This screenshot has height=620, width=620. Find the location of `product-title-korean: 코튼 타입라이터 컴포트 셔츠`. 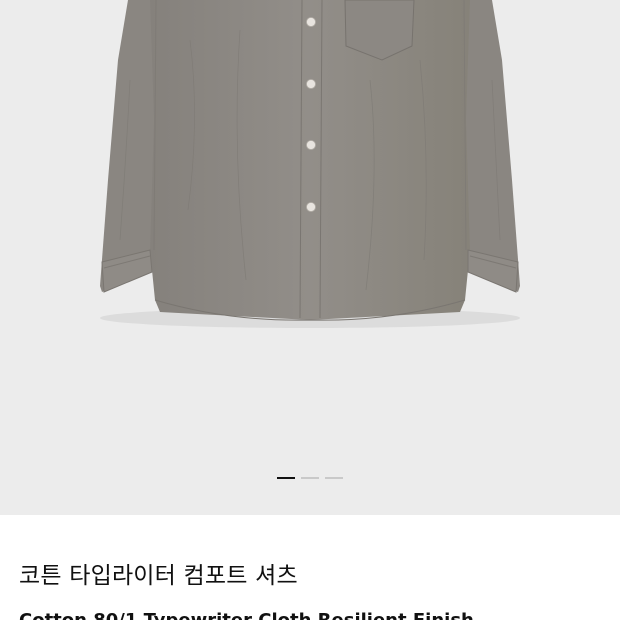

product-title-korean: 코튼 타입라이터 컴포트 셔츠 is located at coordinates (158, 576).